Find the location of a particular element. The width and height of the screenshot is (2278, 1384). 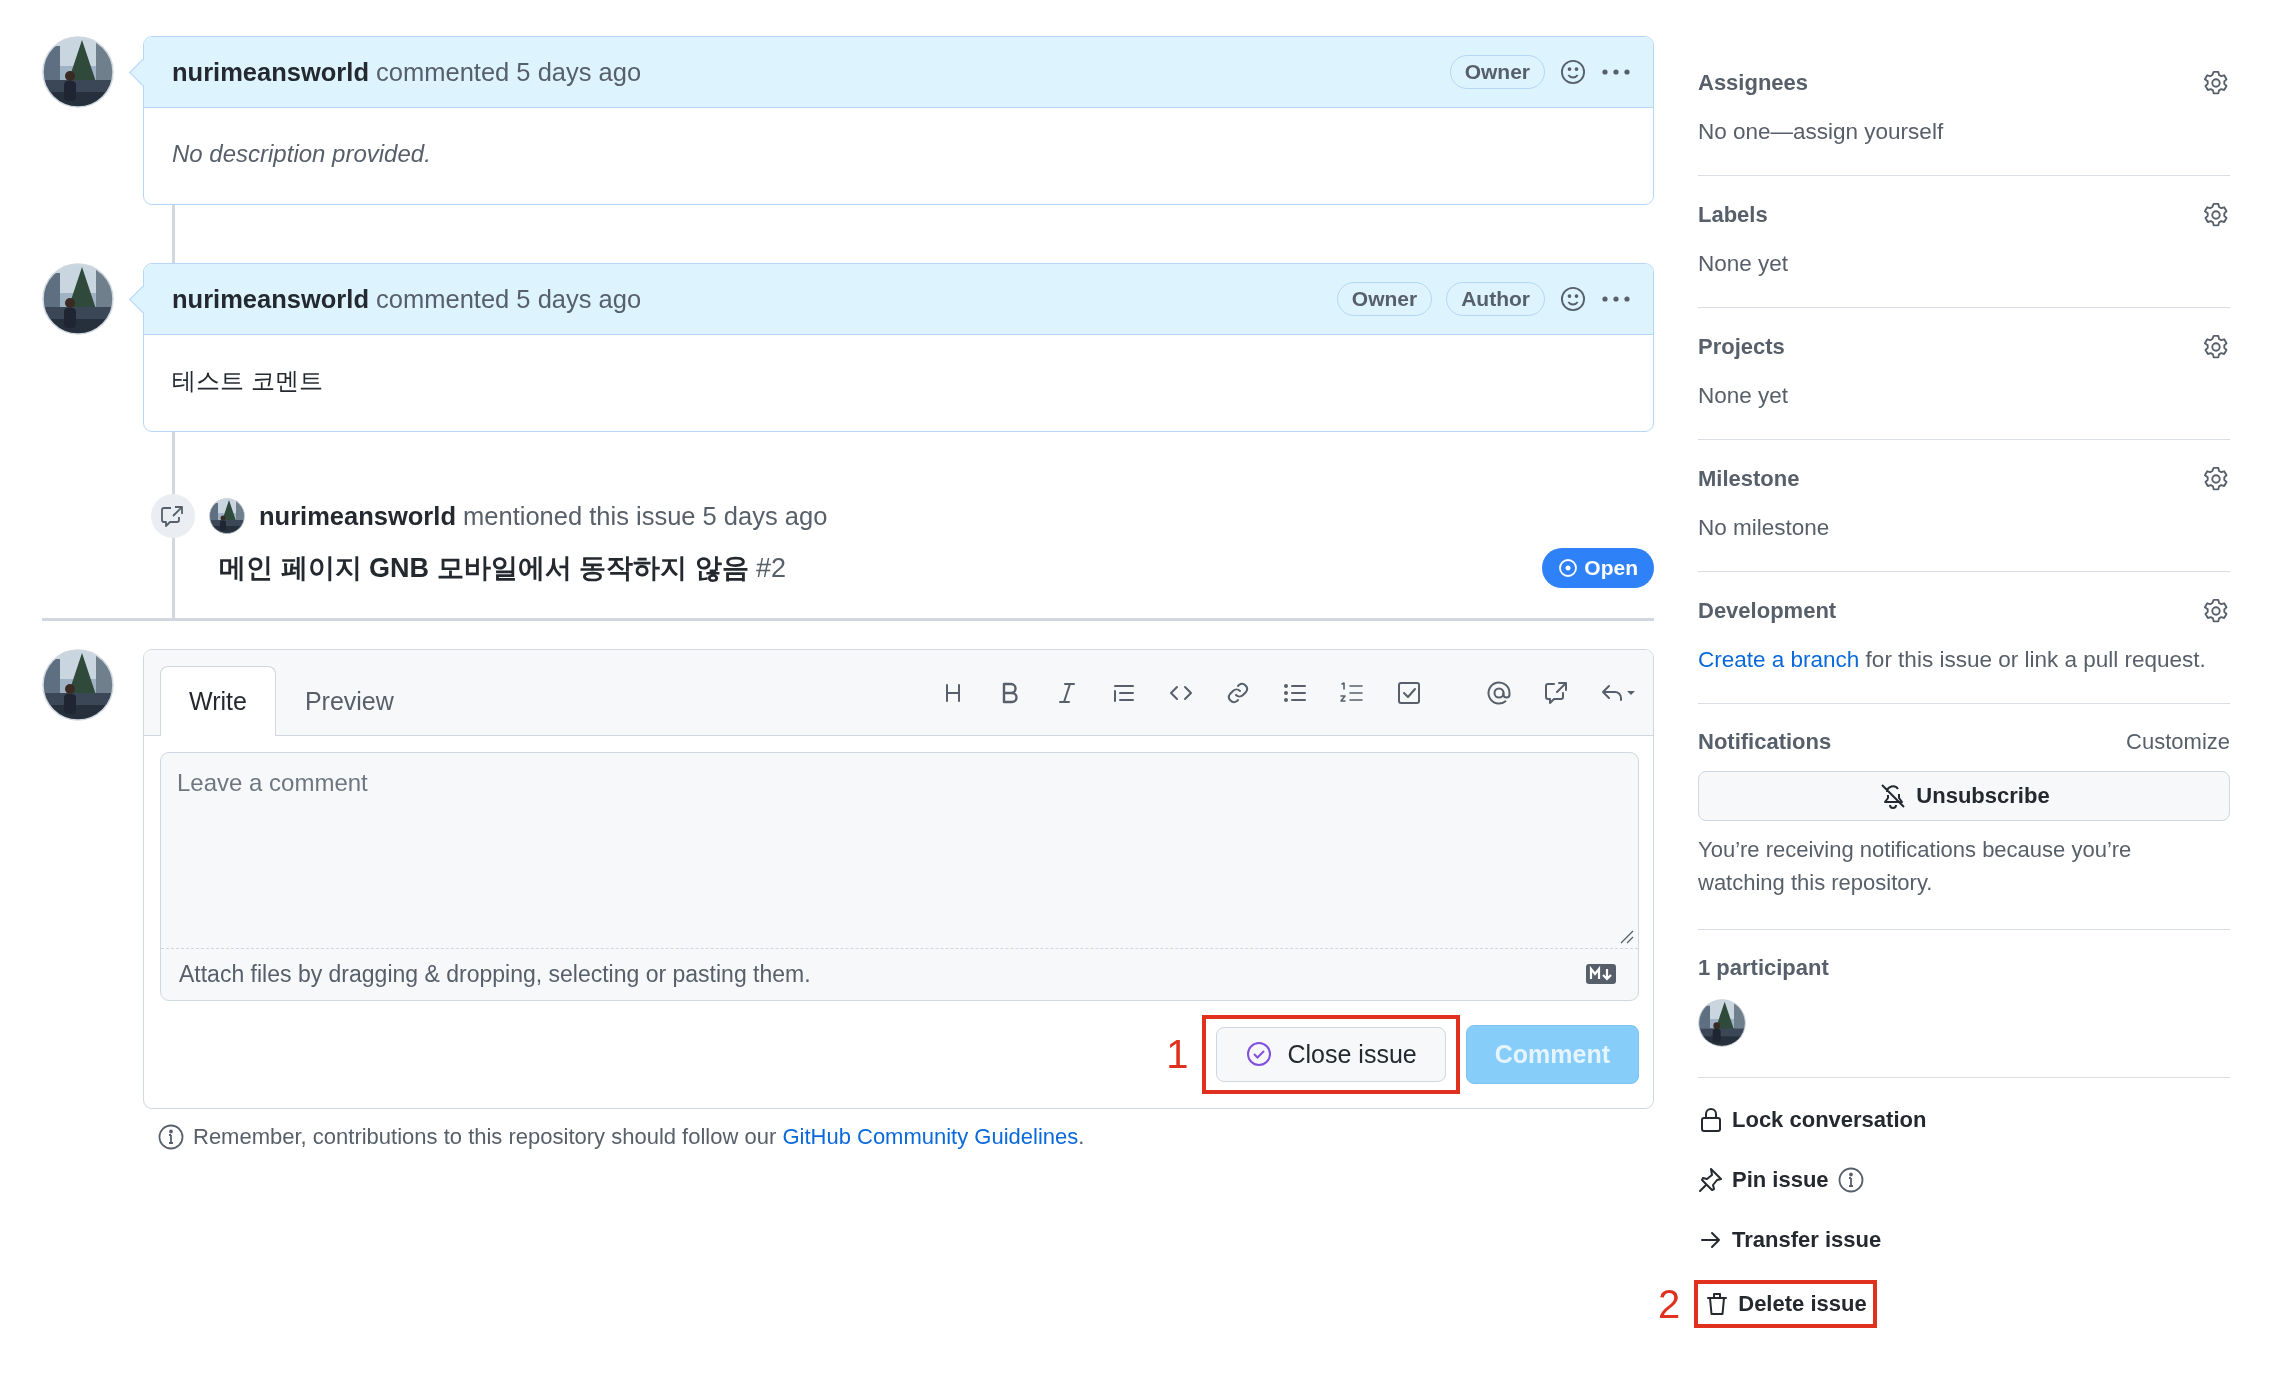

customize-link: Customize is located at coordinates (2178, 742).